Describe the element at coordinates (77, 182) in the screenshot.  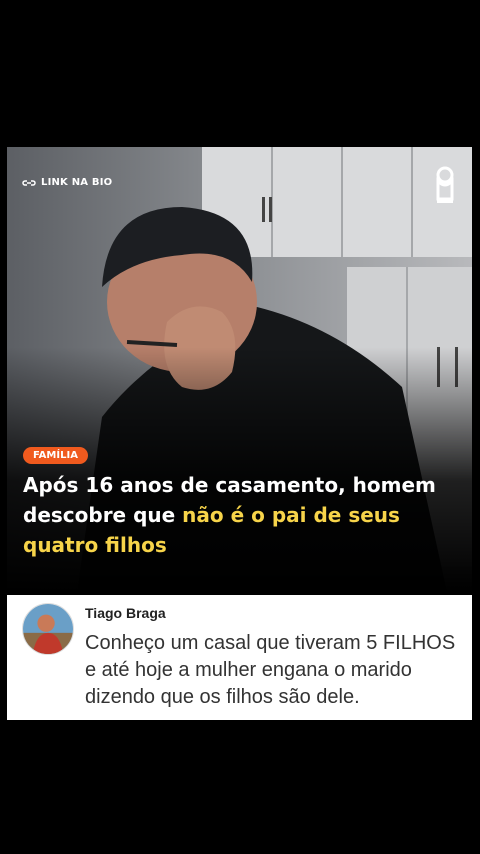
I see `link-label: LINK NA BIO` at that location.